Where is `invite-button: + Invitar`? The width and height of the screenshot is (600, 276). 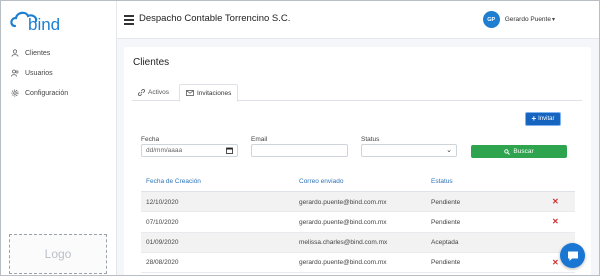 invite-button: + Invitar is located at coordinates (543, 119).